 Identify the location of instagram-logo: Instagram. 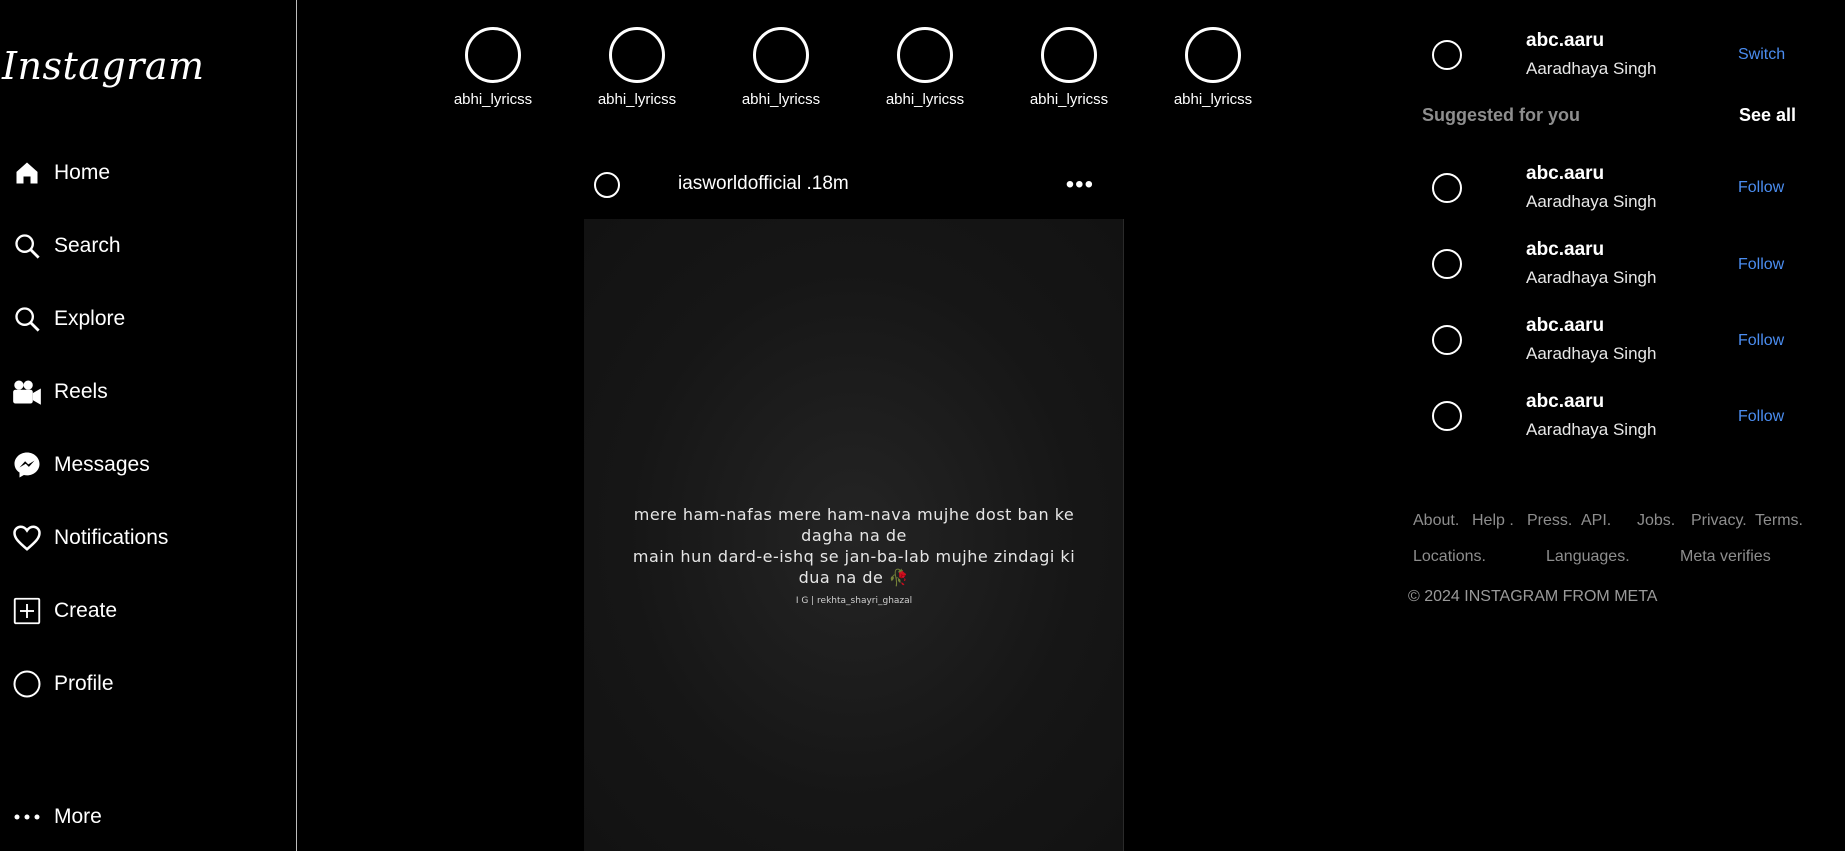
(103, 66).